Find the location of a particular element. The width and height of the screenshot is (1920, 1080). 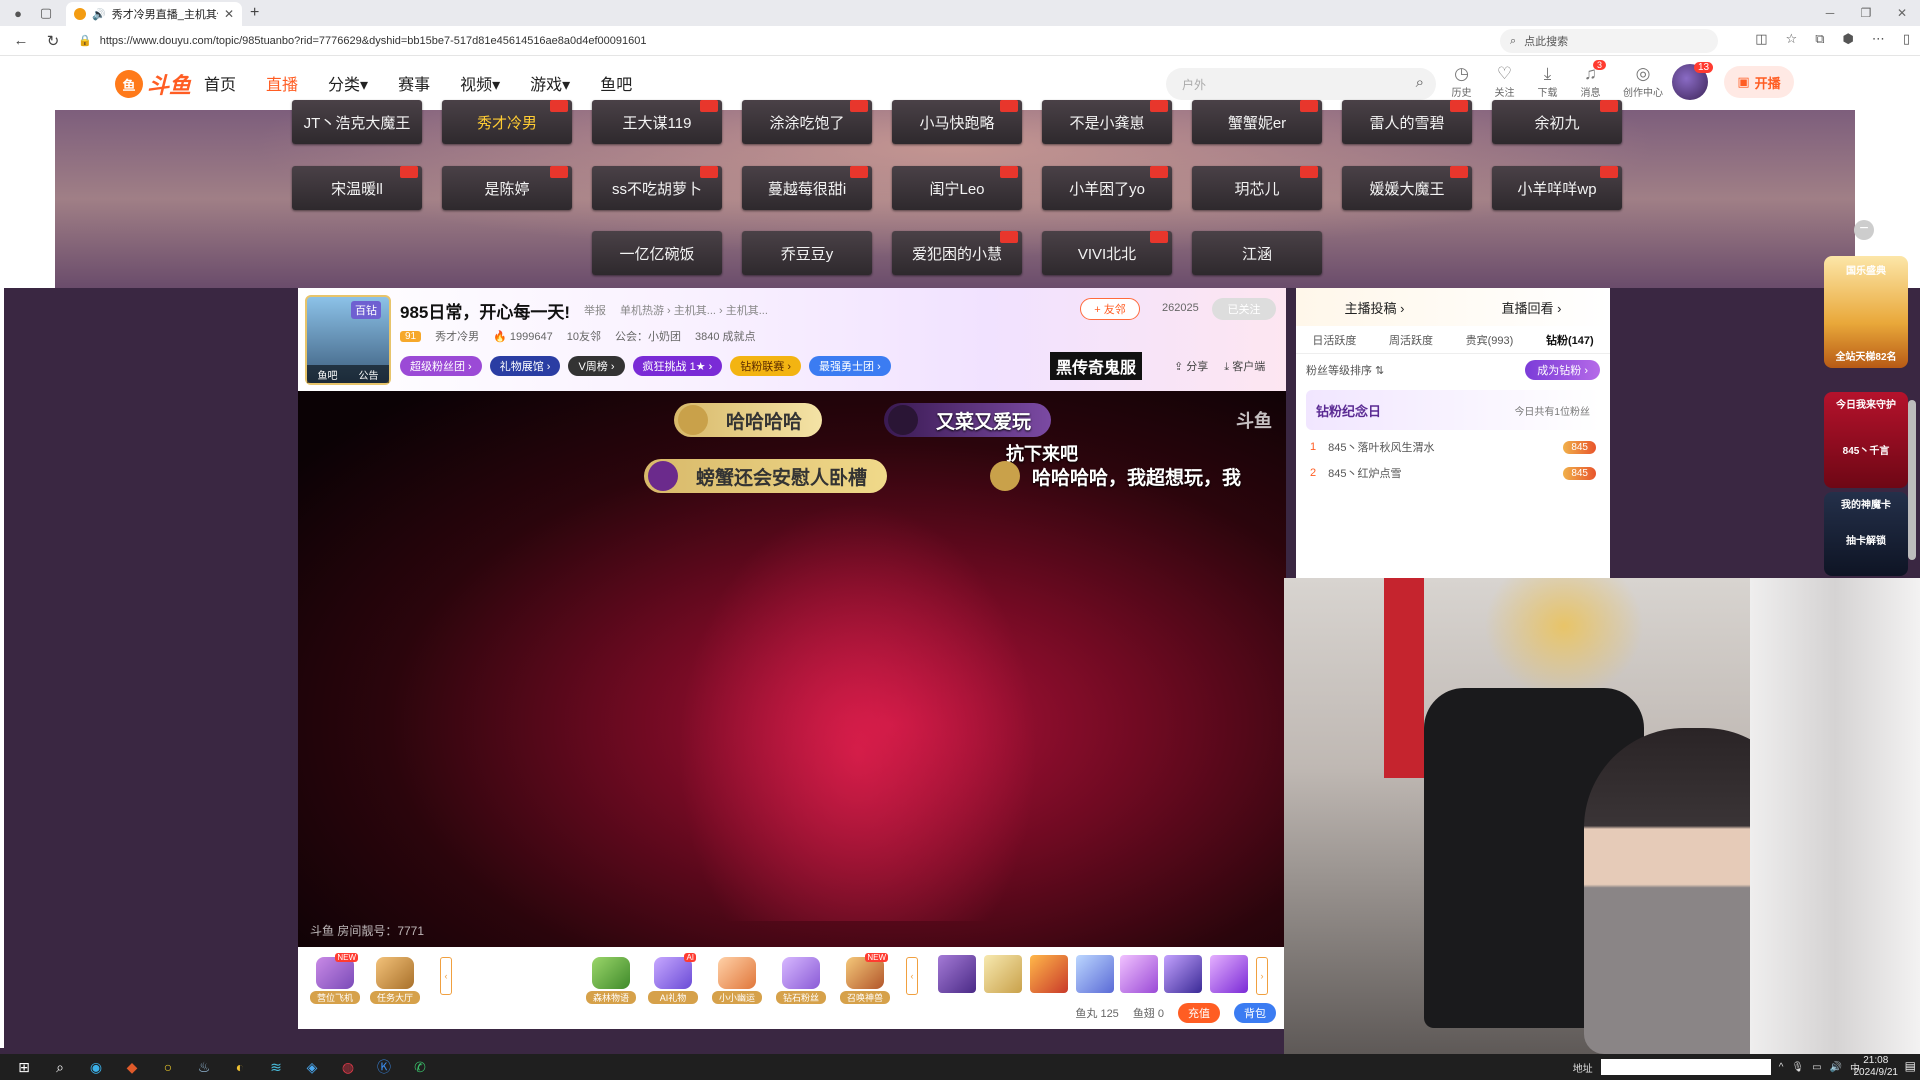

anchor-button: 涂涂吃饱了 is located at coordinates (807, 122).